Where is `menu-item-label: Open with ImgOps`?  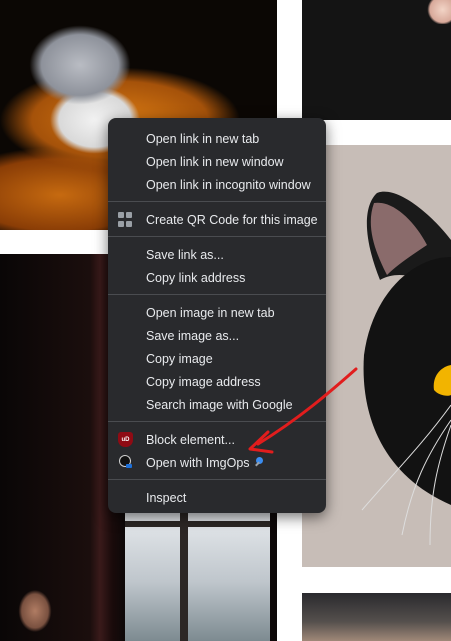
menu-item-label: Open with ImgOps is located at coordinates (198, 462).